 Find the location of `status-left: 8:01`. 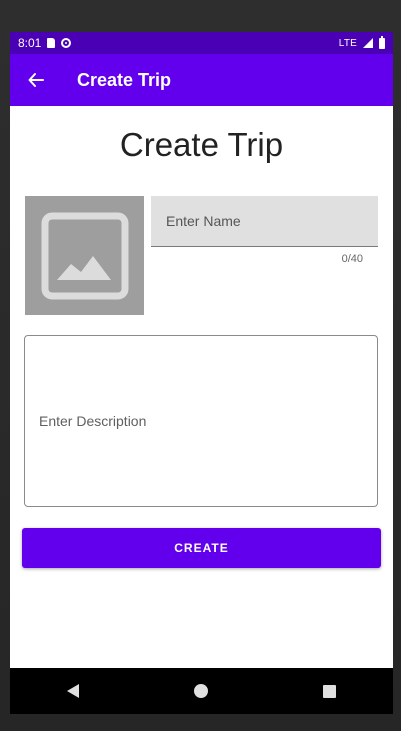

status-left: 8:01 is located at coordinates (45, 43).